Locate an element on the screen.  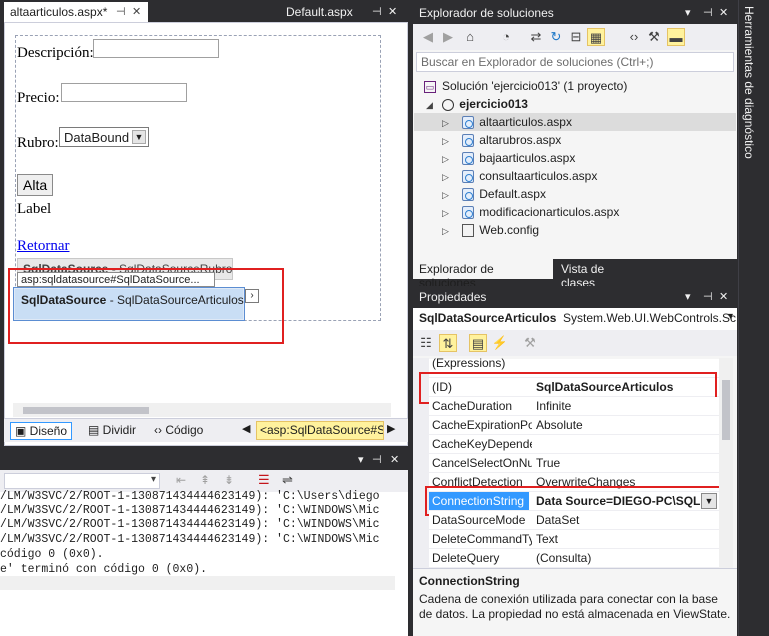
diagnostic-tools-tab: Herramientas de diagnóstico is located at coordinates (749, 82).